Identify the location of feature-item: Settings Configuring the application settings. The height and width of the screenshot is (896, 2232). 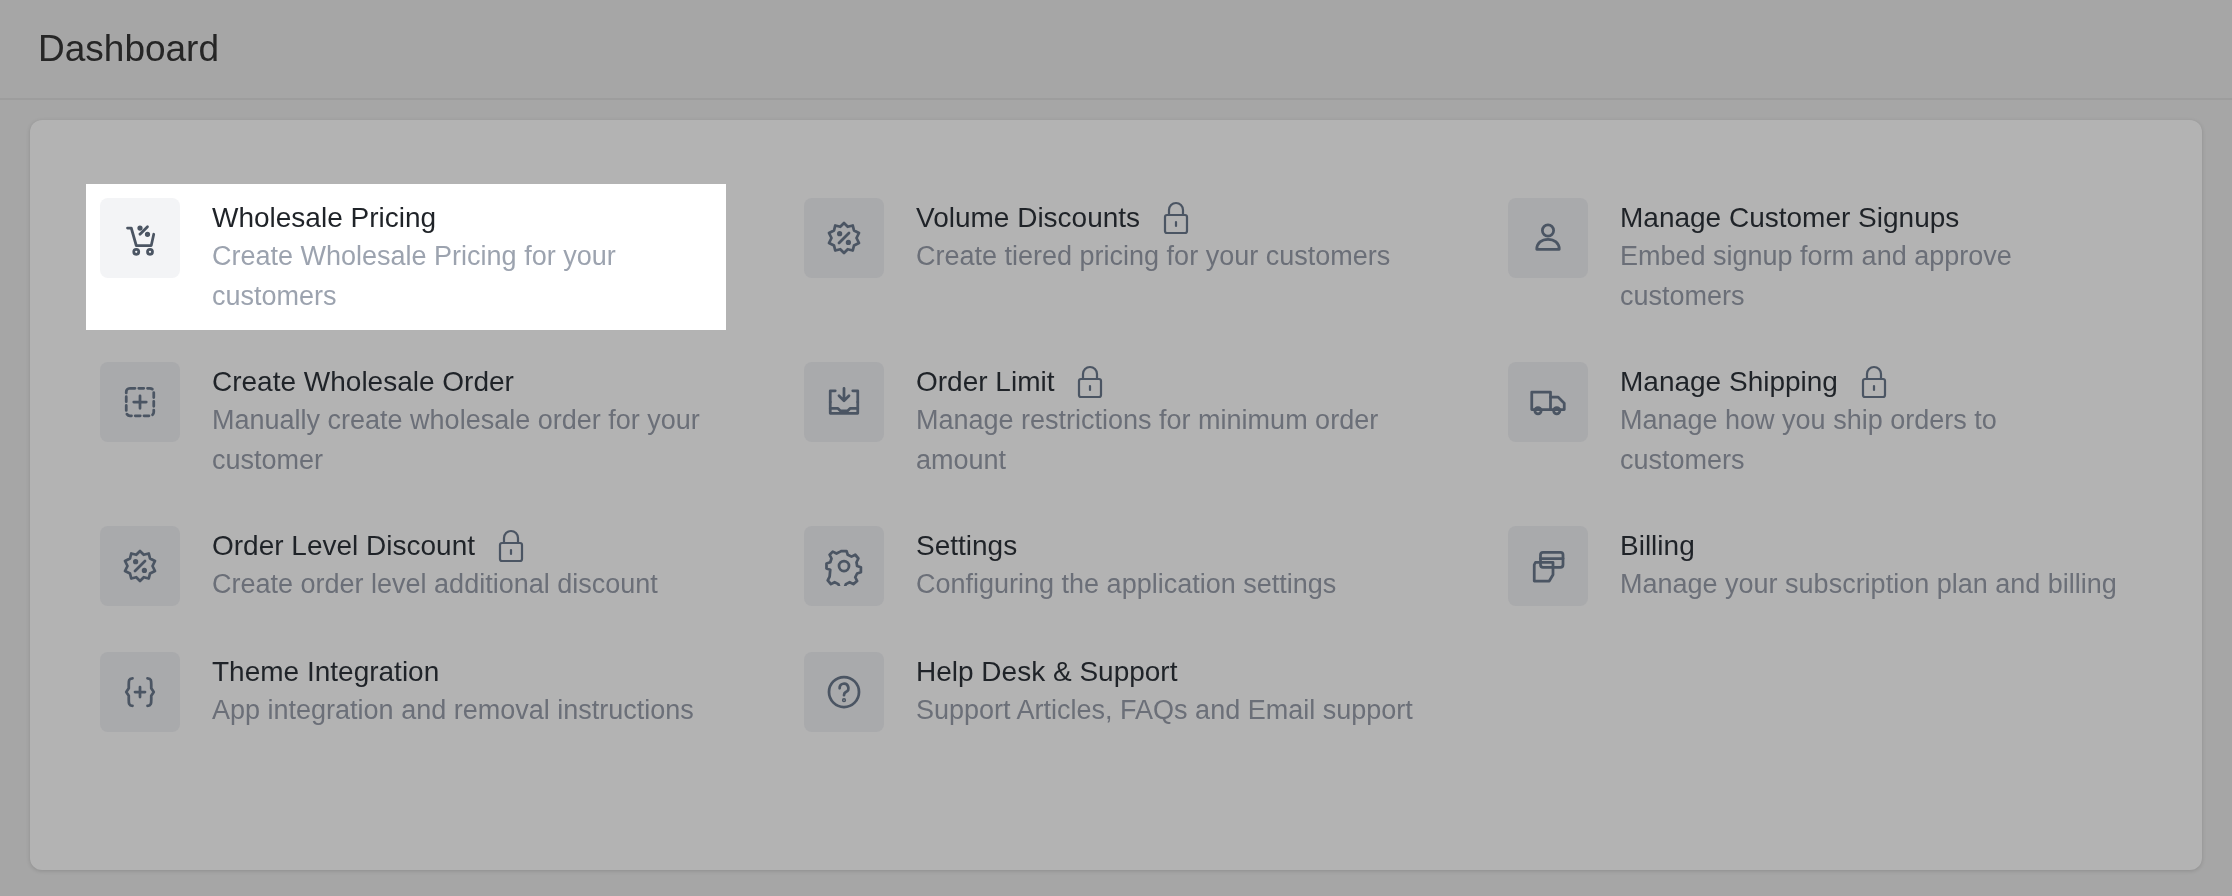
(1070, 566).